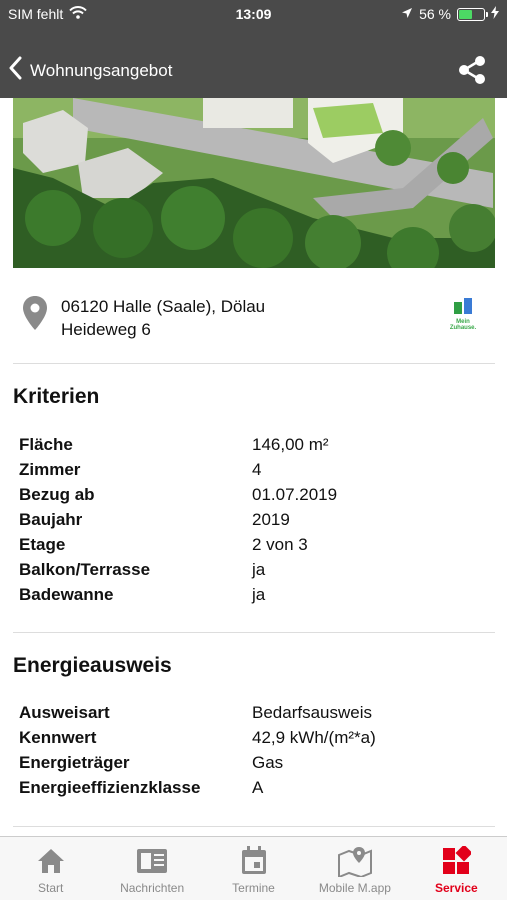  Describe the element at coordinates (64, 712) in the screenshot. I see `energy-key: Ausweisart` at that location.